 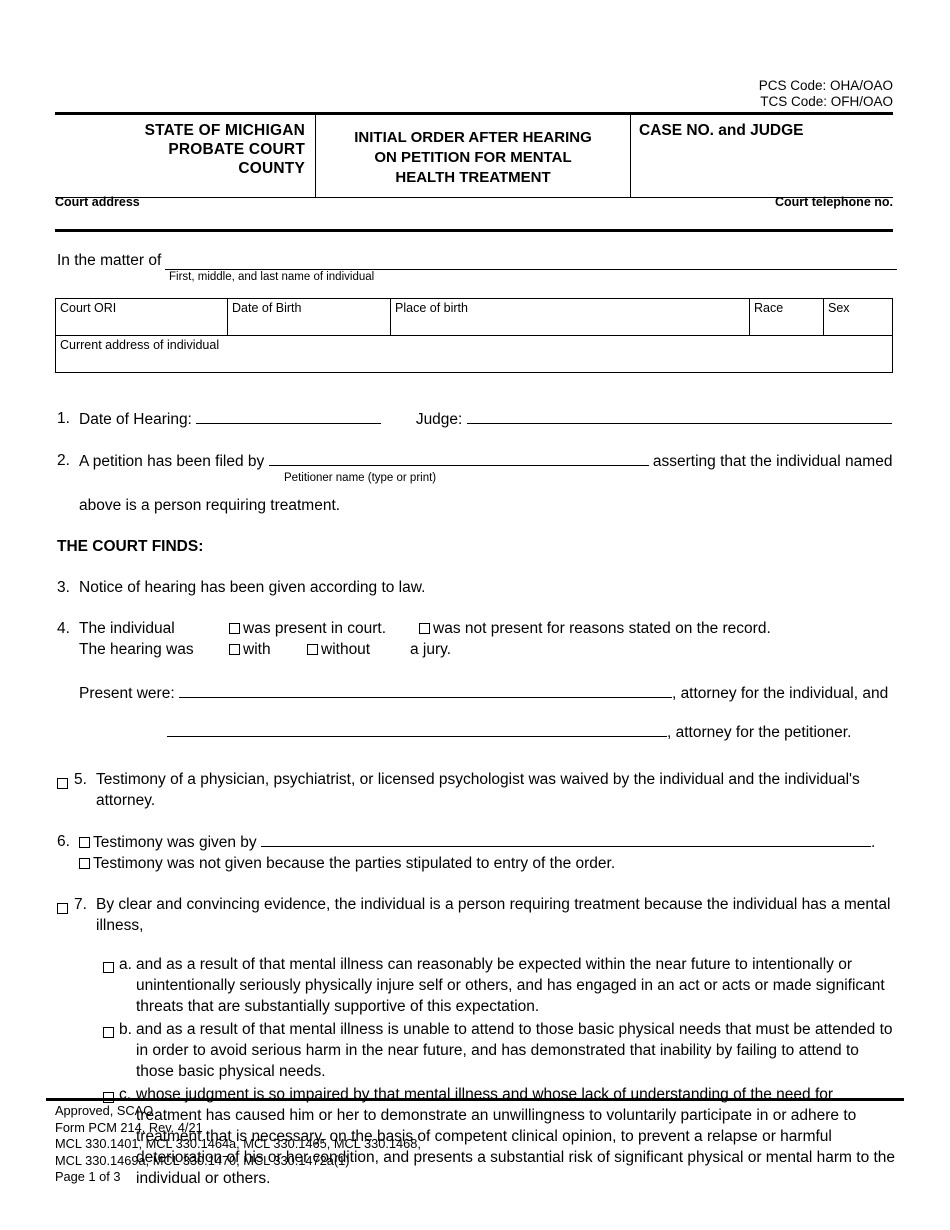 I want to click on testimony-given-label: Testimony was given by, so click(x=175, y=842).